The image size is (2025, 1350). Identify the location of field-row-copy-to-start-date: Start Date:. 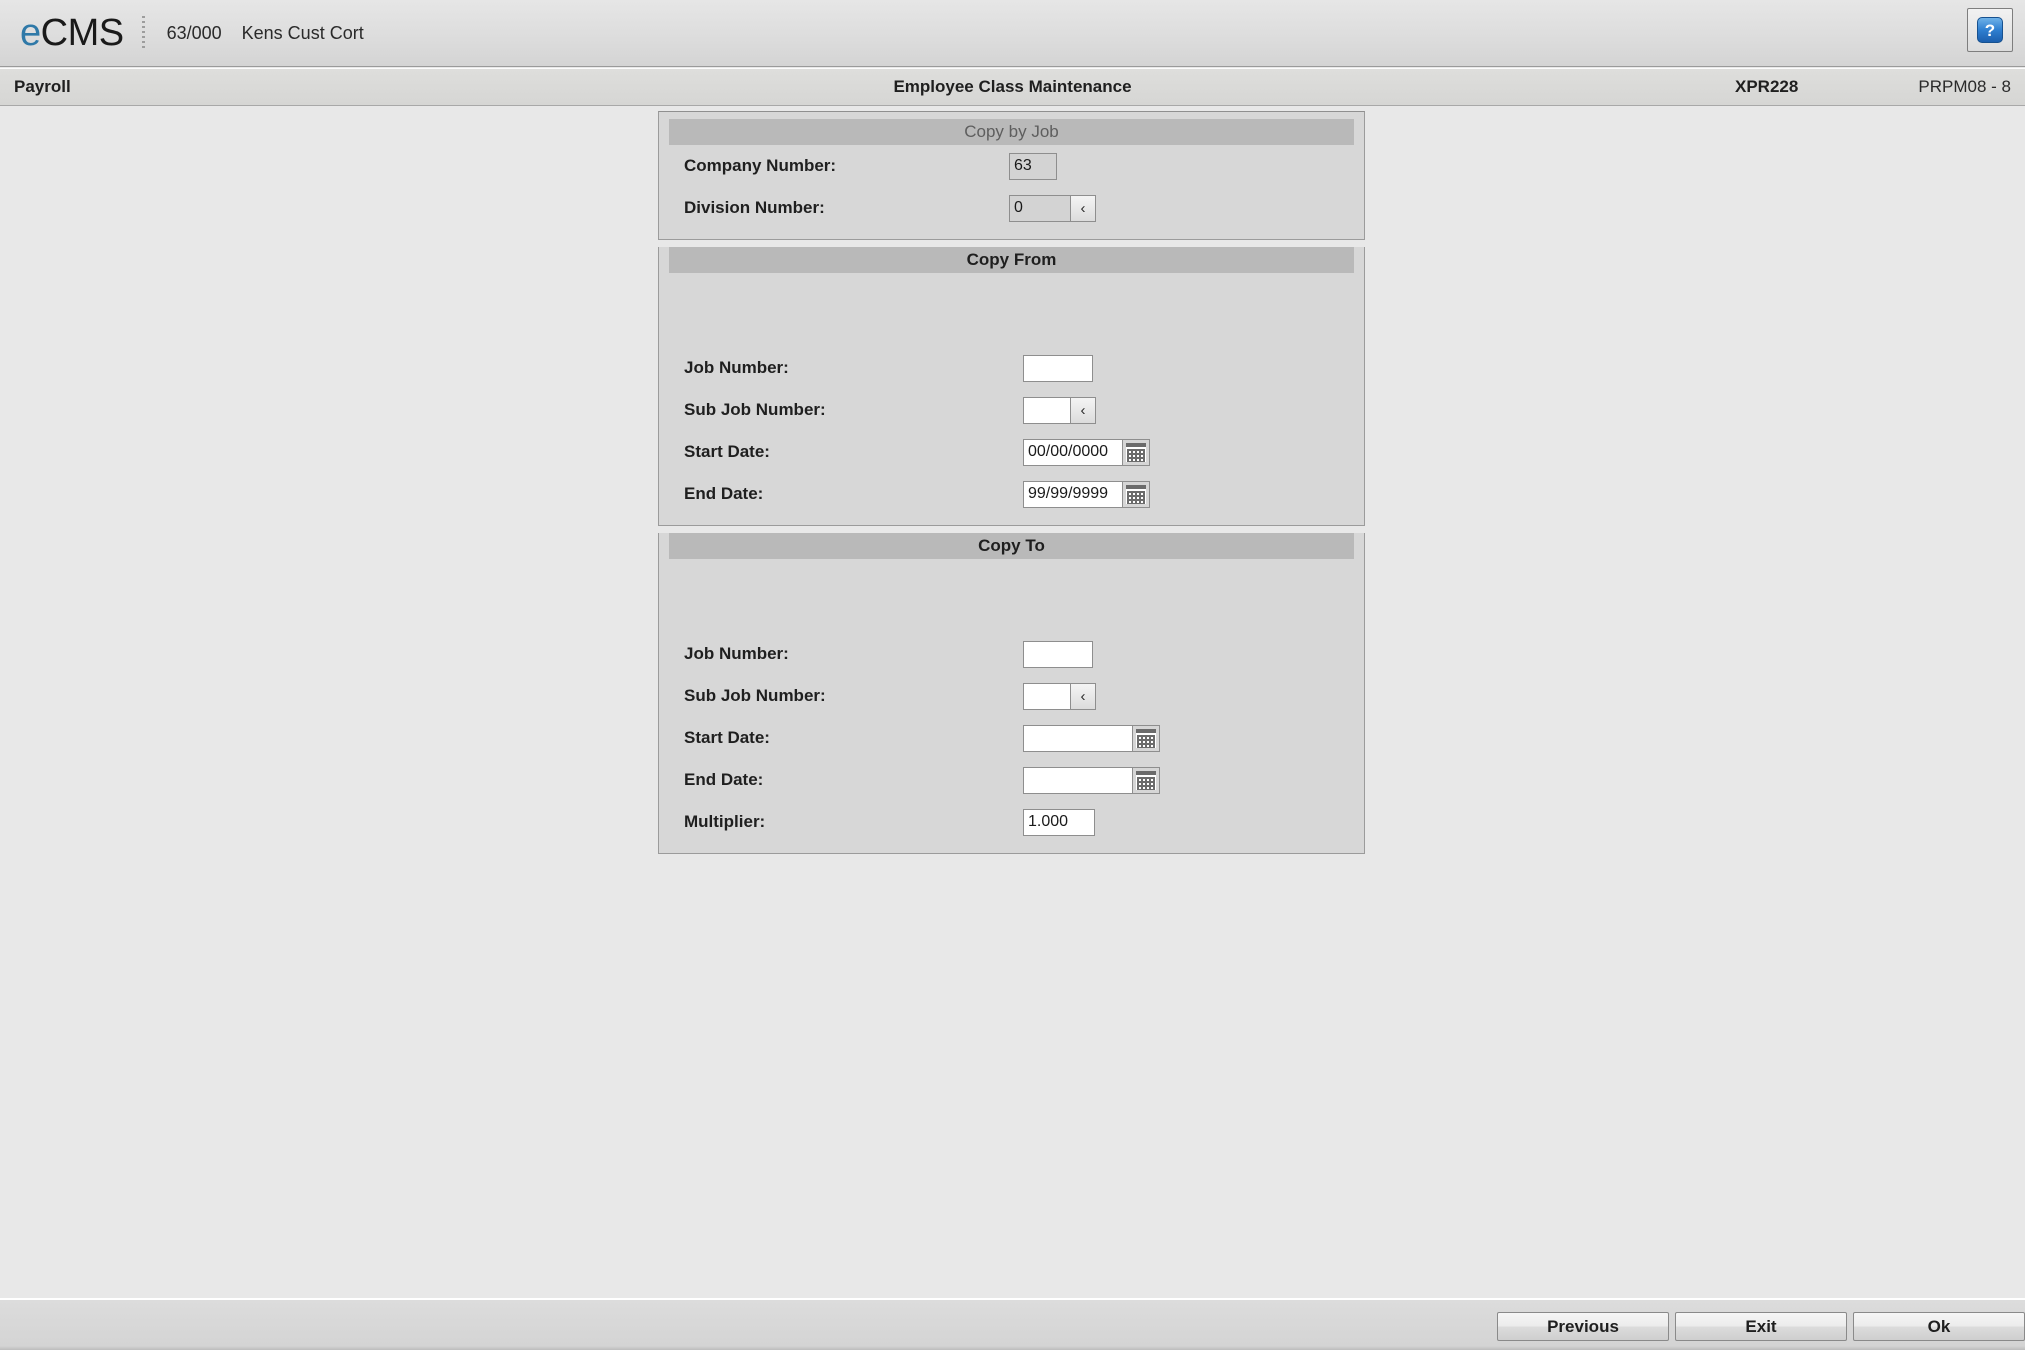
(1011, 738).